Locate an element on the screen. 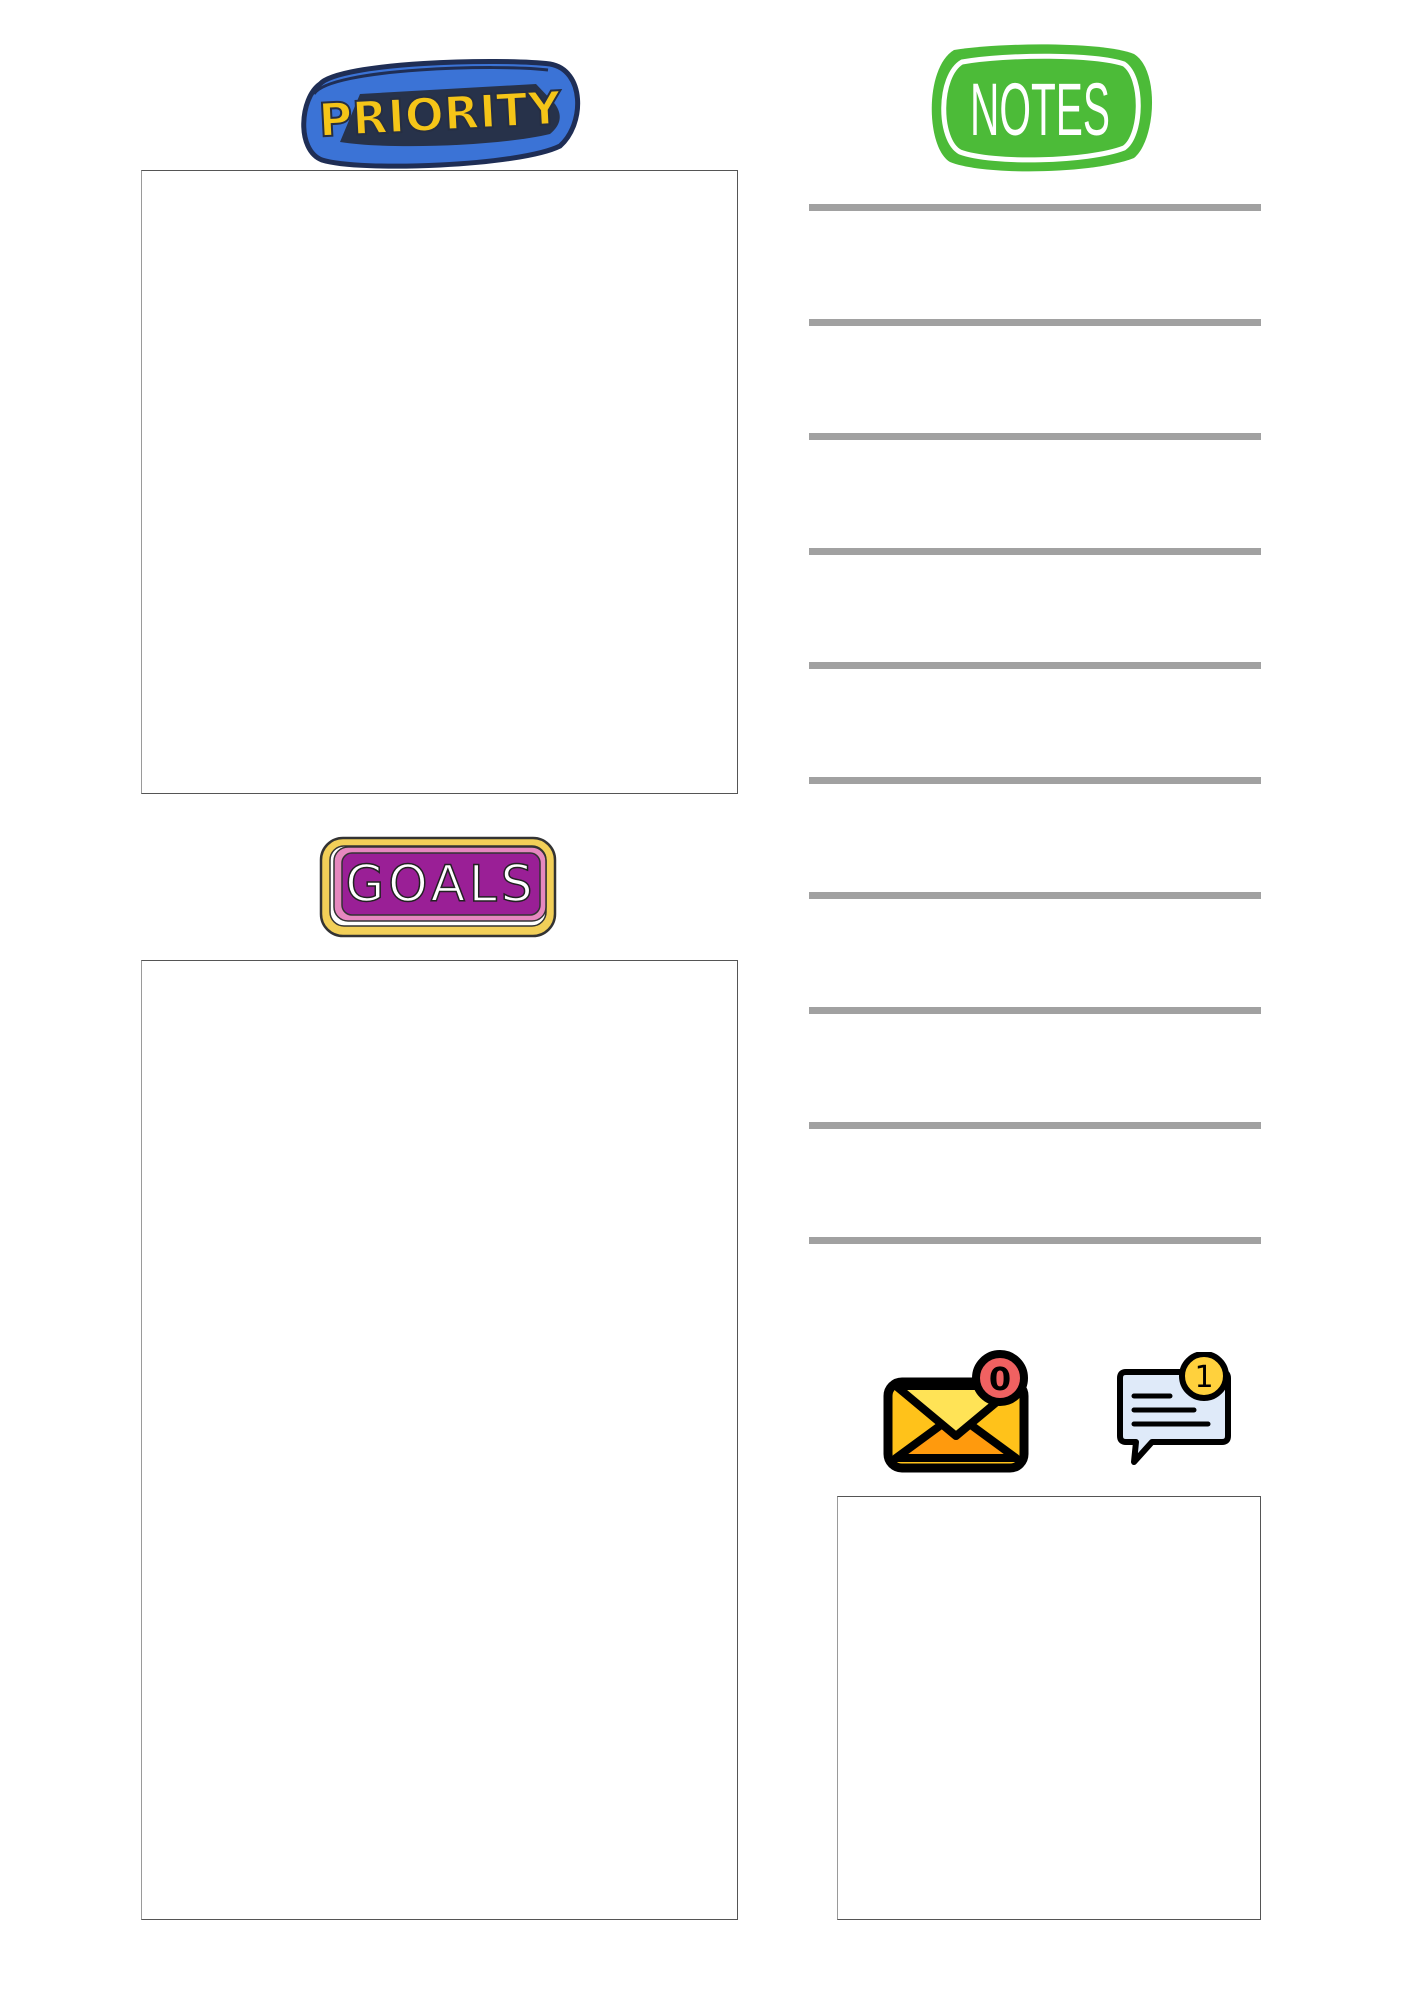 Image resolution: width=1414 pixels, height=2000 pixels. chat-badge-count: 1 is located at coordinates (1203, 1377).